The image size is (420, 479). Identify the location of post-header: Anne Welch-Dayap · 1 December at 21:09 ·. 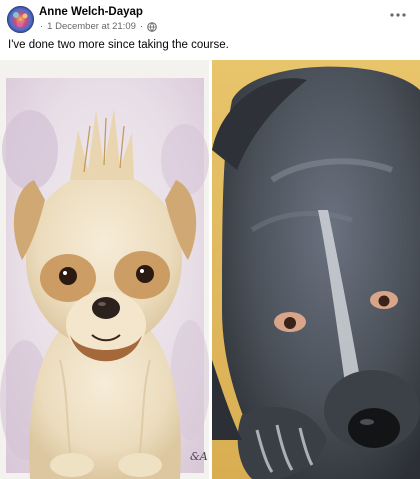
(210, 17).